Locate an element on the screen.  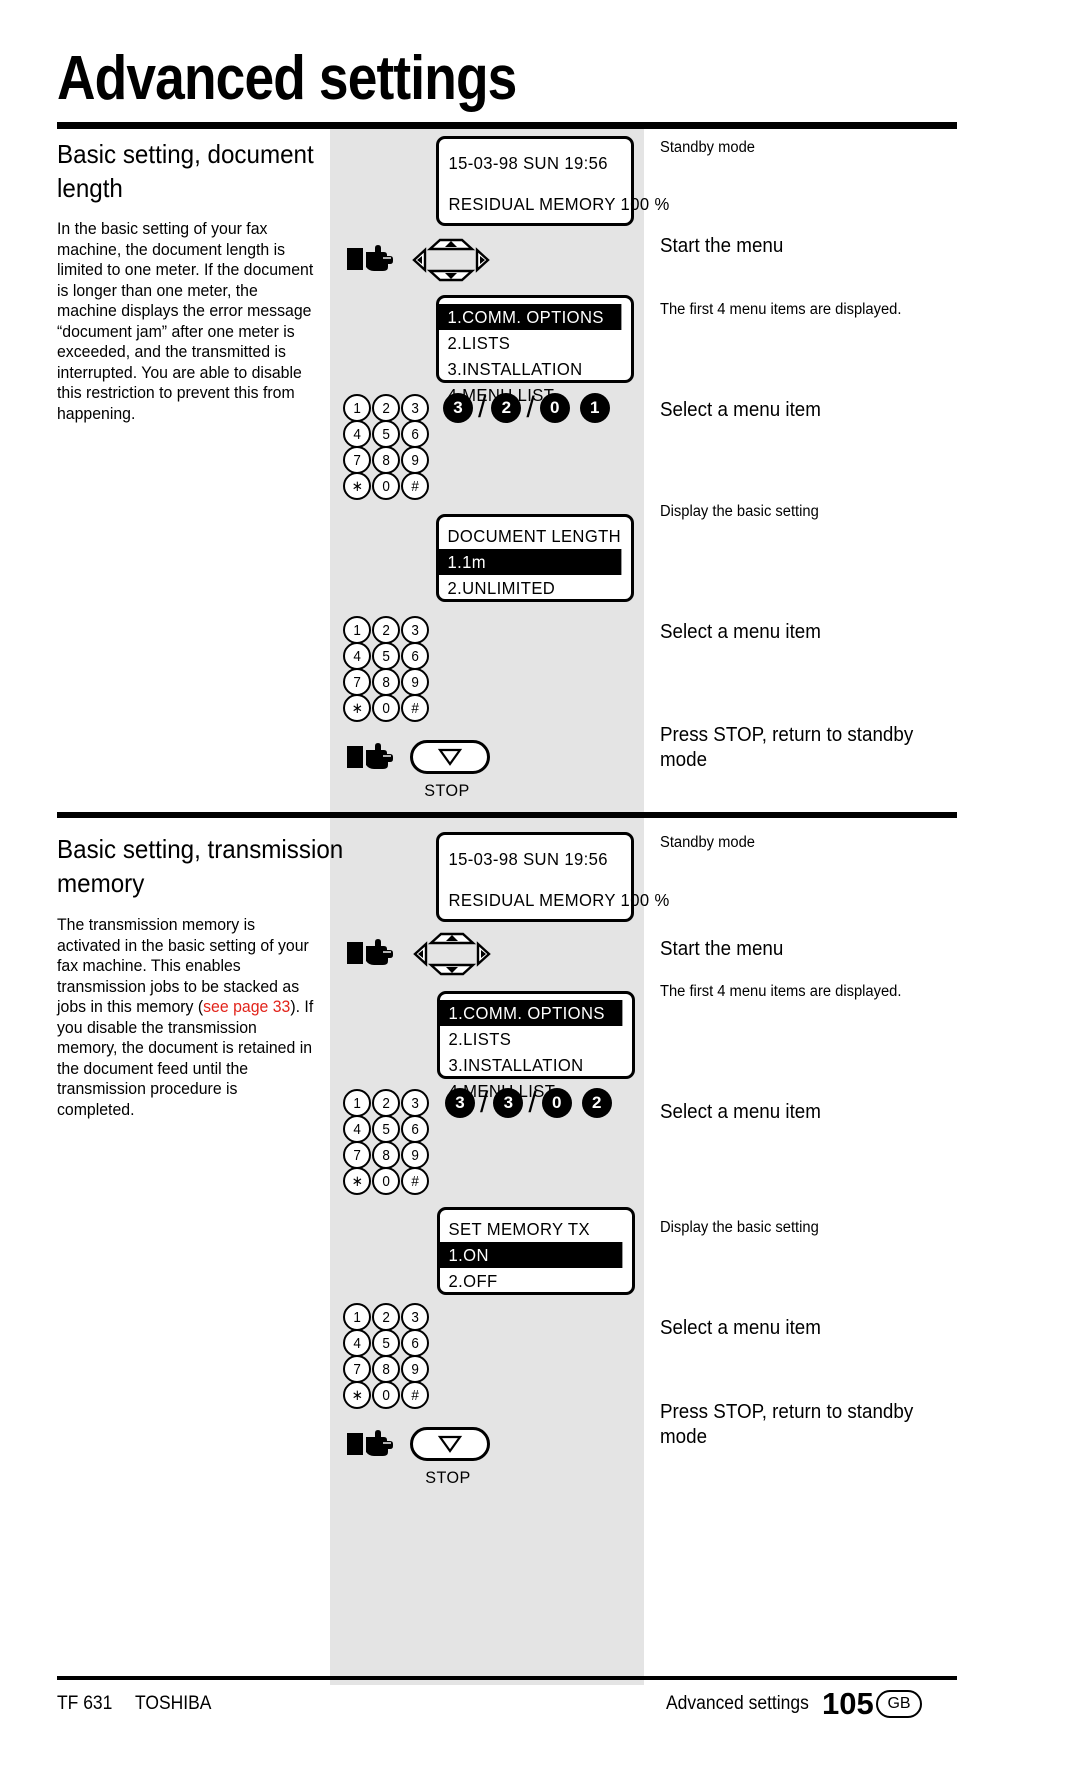
annotation-select-2a: Select a menu item is located at coordinates (740, 1112).